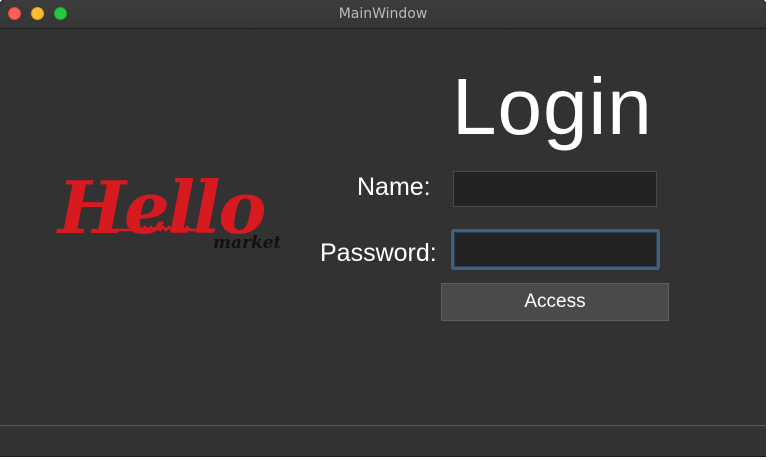 The height and width of the screenshot is (460, 770). What do you see at coordinates (383, 440) in the screenshot?
I see `status-bar` at bounding box center [383, 440].